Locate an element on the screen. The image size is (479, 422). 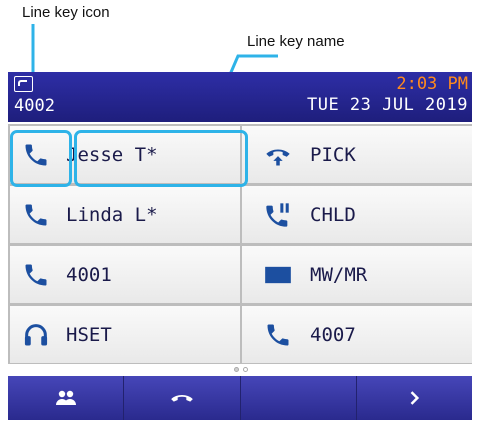
headset-icon is located at coordinates (37, 335).